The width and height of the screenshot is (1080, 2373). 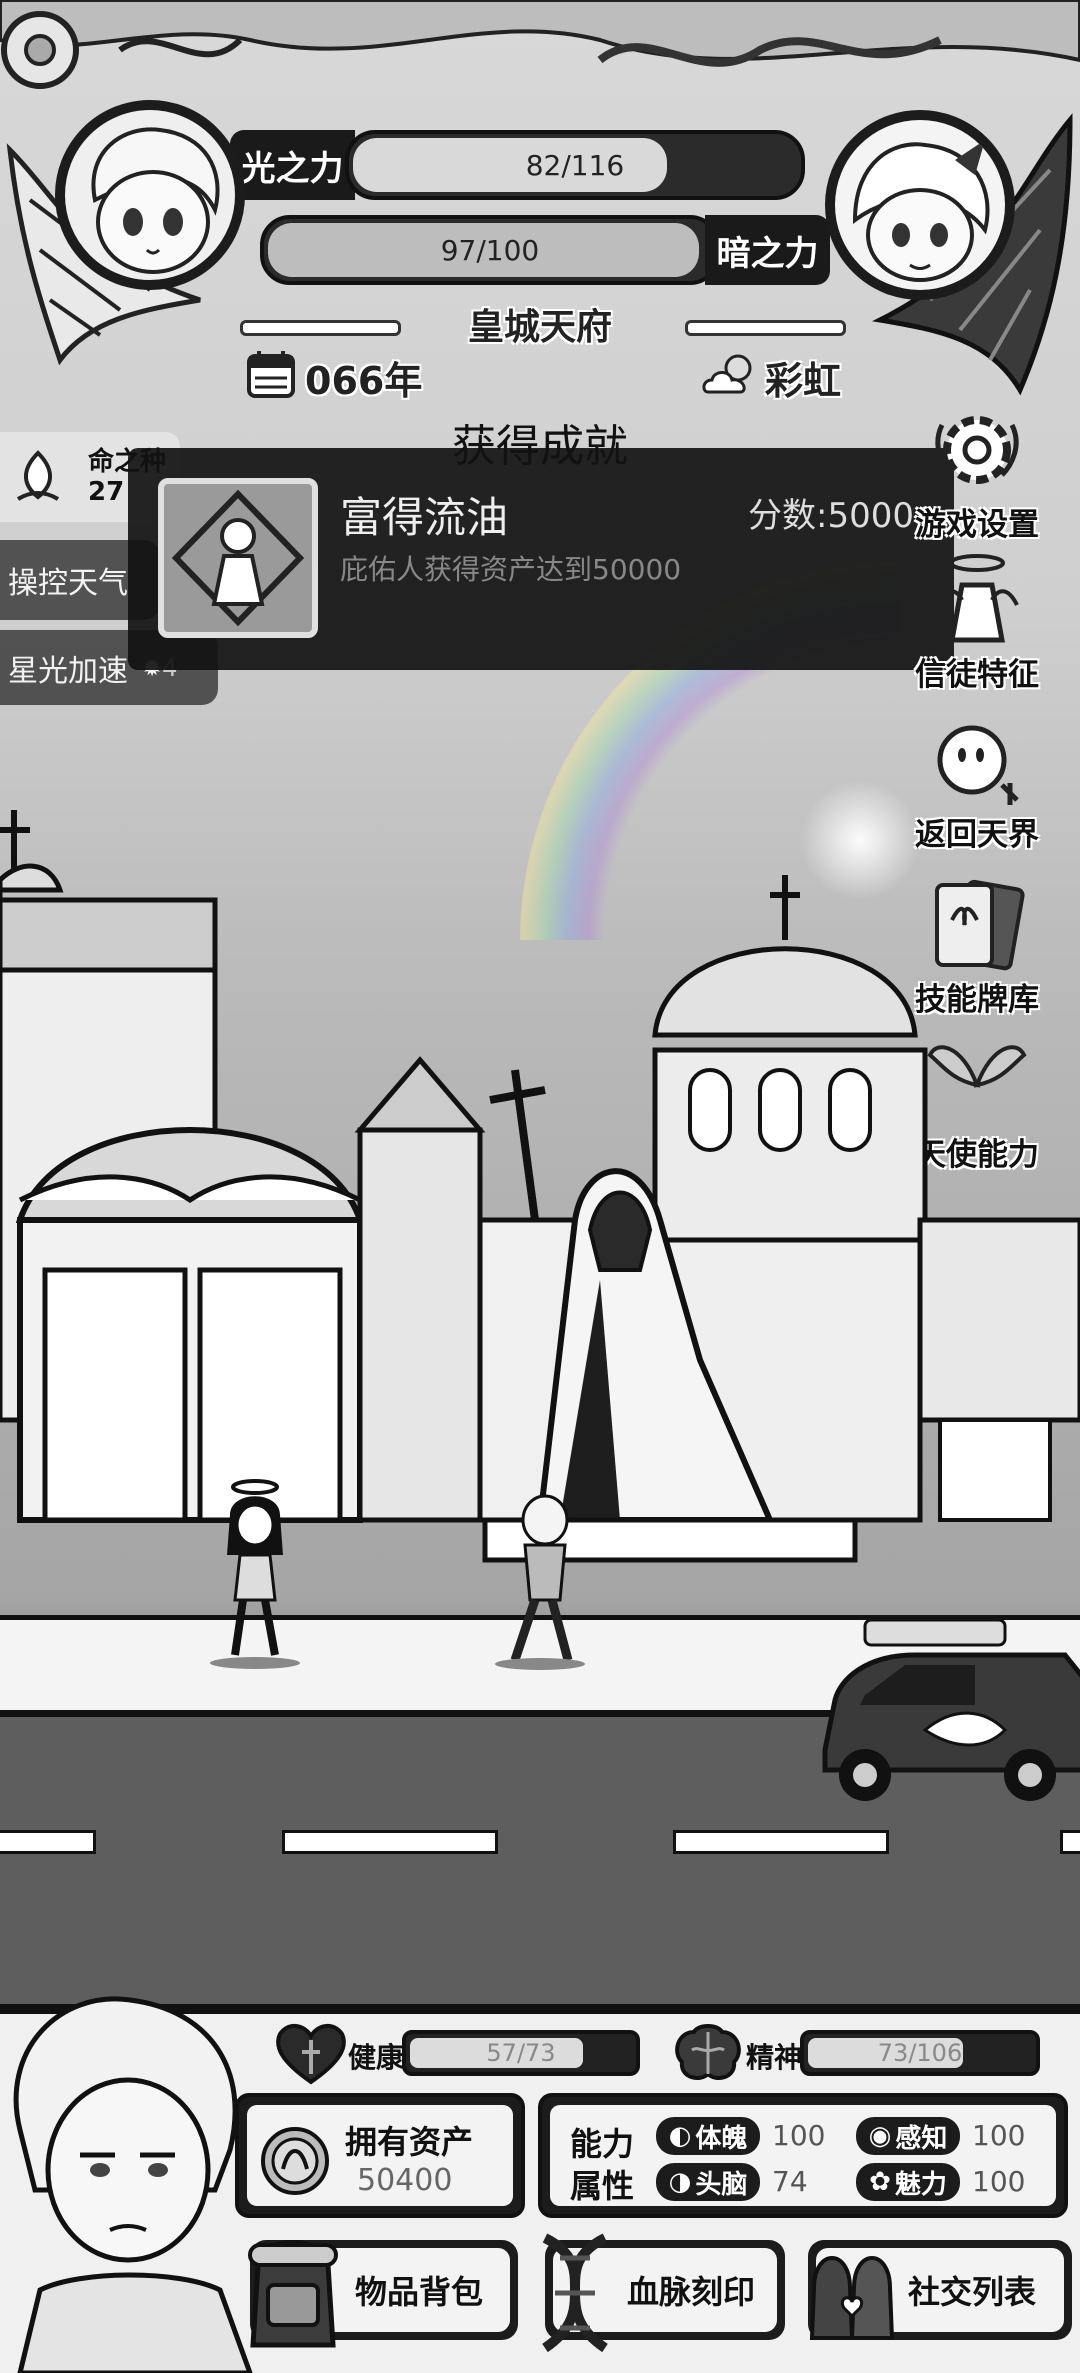 I want to click on health-bar: 57/73, so click(x=521, y=2053).